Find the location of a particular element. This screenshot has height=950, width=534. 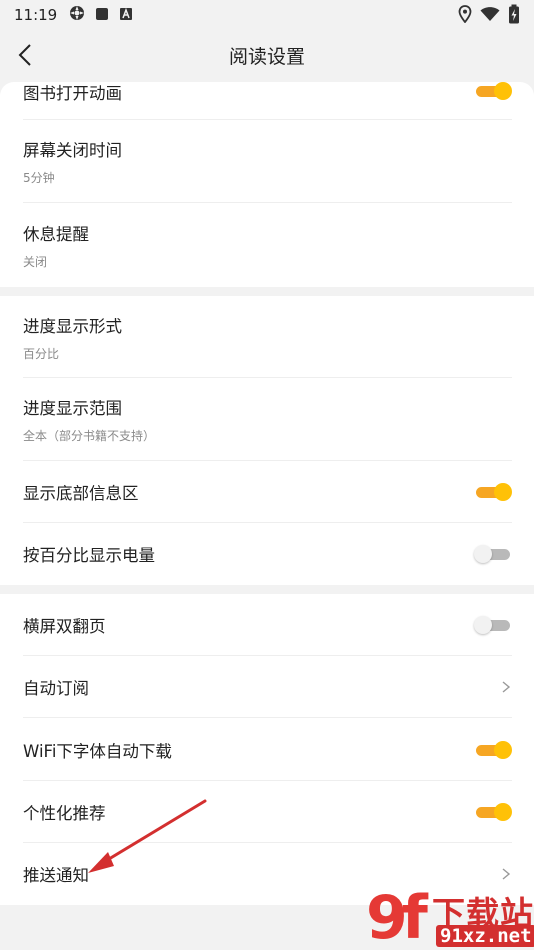

setting-label: 自动订阅 is located at coordinates (56, 688).